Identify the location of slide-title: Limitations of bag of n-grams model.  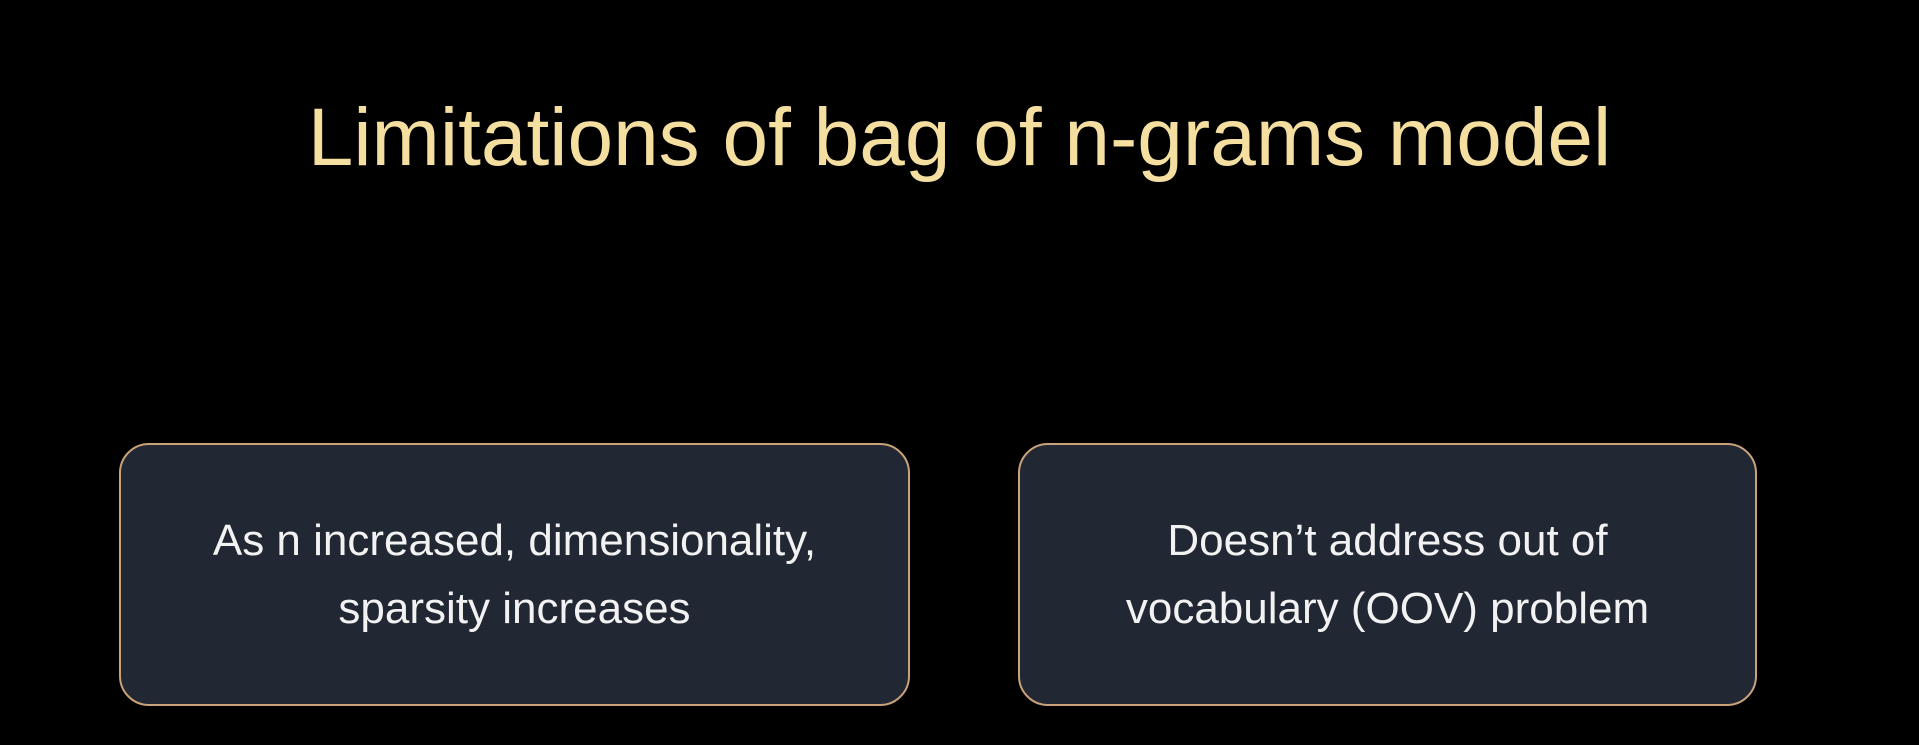
(959, 137).